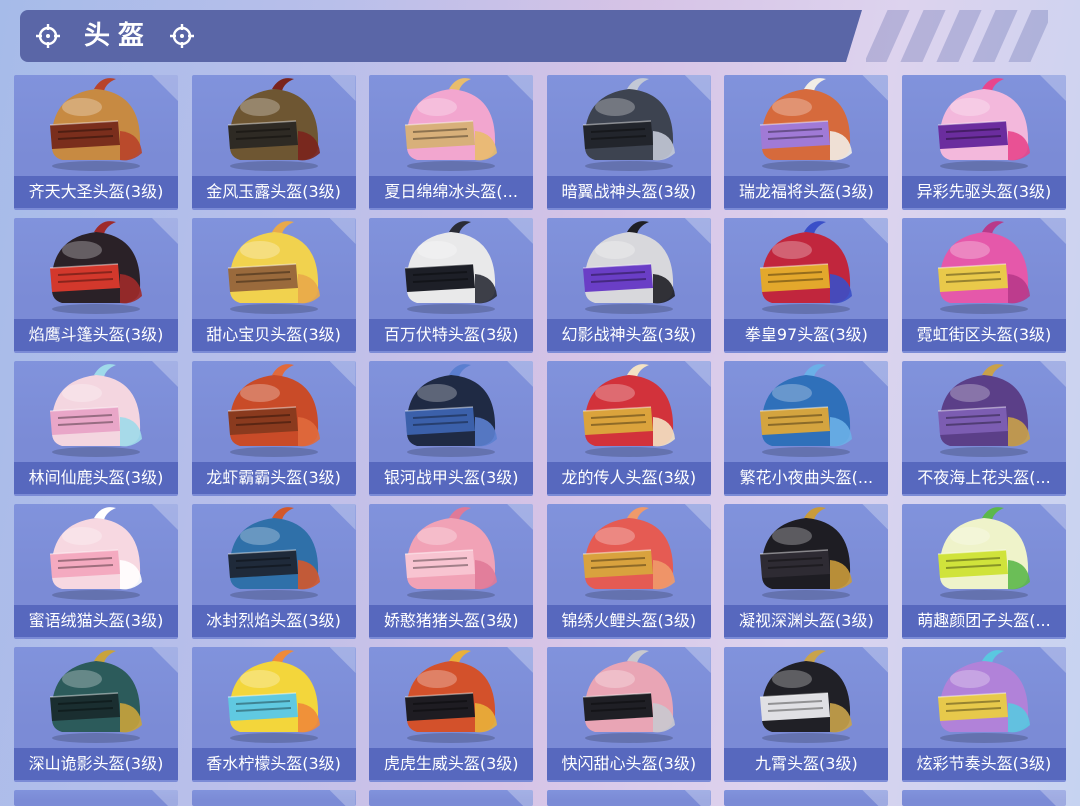 The image size is (1080, 806). I want to click on helmet-card: 九霄头盔(3级), so click(806, 714).